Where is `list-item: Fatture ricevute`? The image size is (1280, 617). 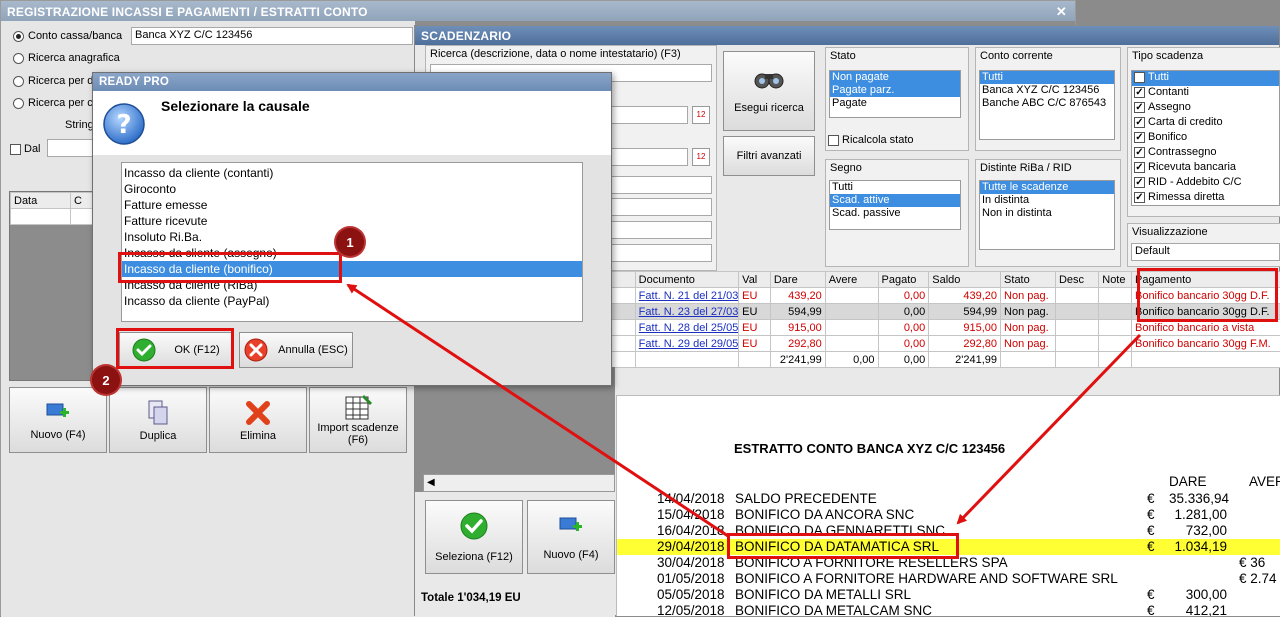
list-item: Fatture ricevute is located at coordinates (352, 221).